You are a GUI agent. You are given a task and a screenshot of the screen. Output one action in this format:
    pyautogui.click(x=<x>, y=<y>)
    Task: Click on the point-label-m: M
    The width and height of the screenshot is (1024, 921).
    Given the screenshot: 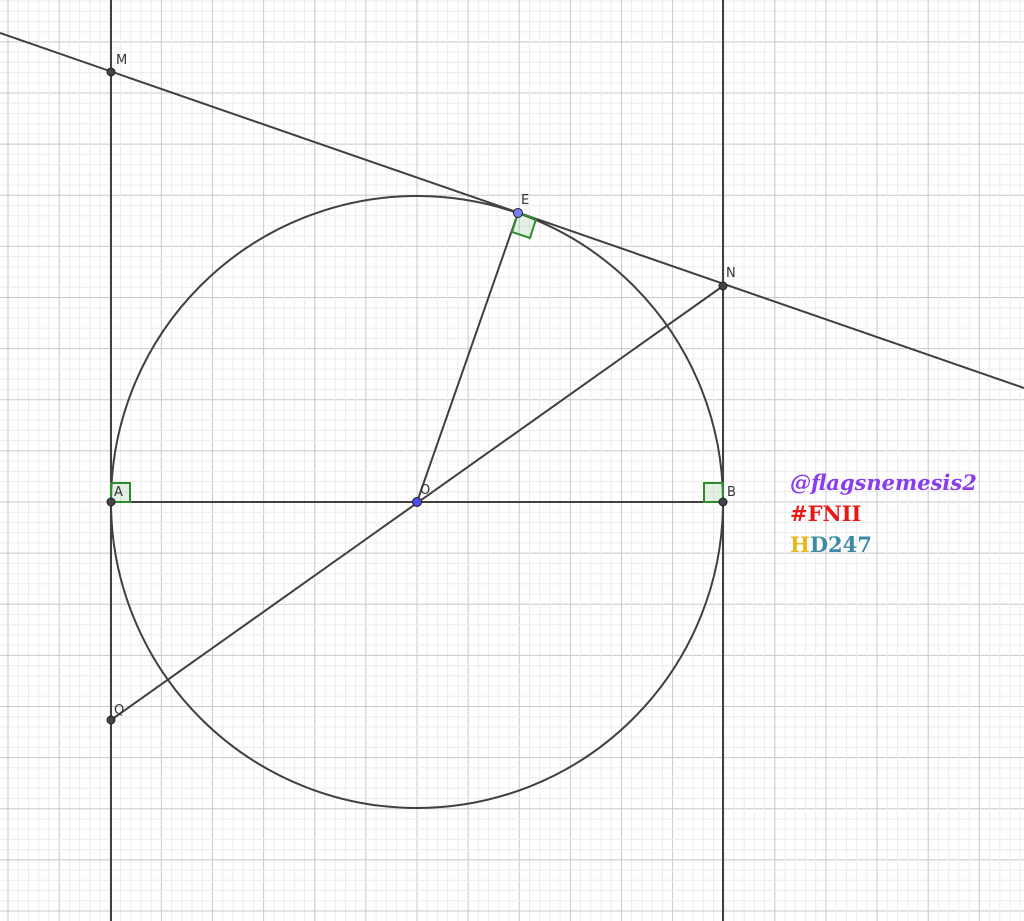 What is the action you would take?
    pyautogui.click(x=121, y=60)
    